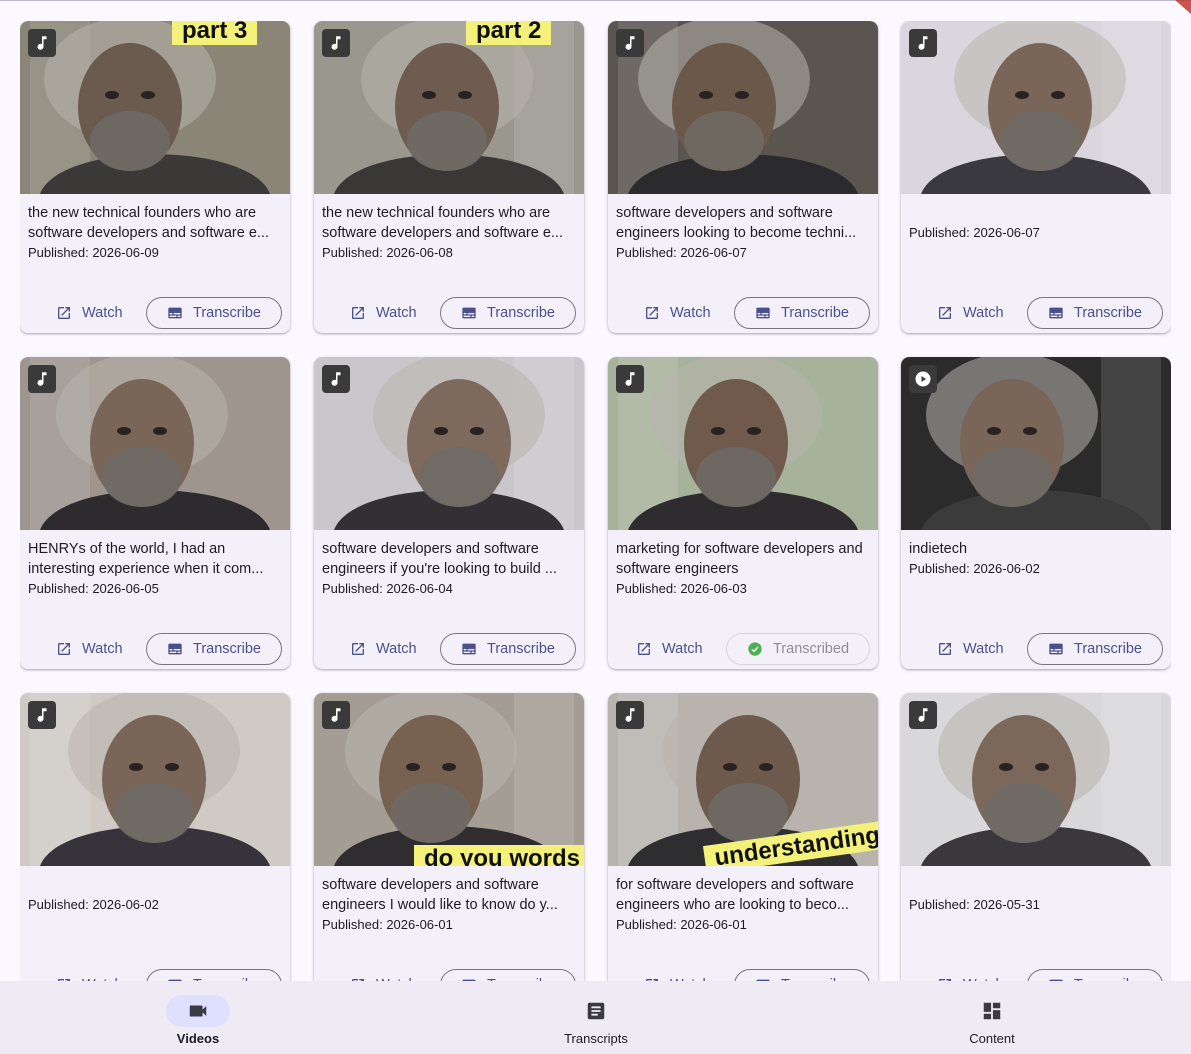 The width and height of the screenshot is (1191, 1054). I want to click on video-thumbnail: part 2, so click(449, 107).